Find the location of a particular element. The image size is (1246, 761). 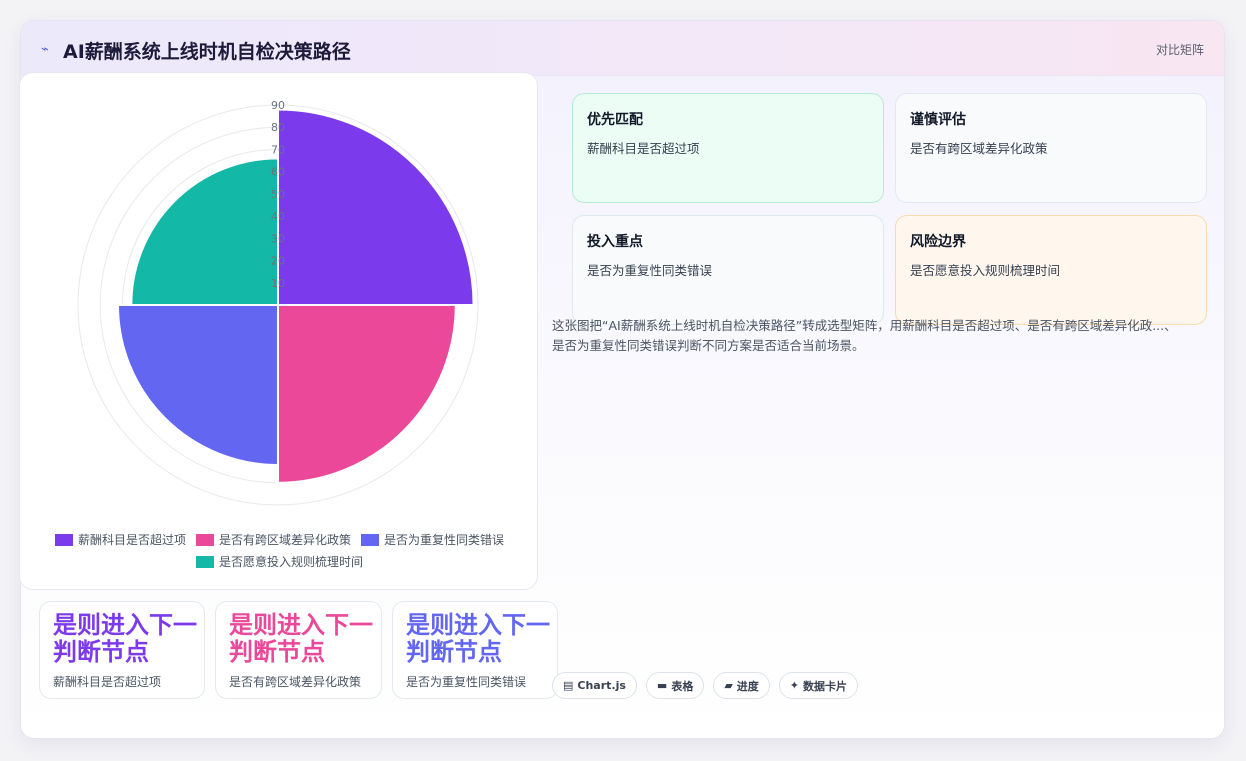

node-card-caption: 是否为重复性同类错误 is located at coordinates (466, 682).